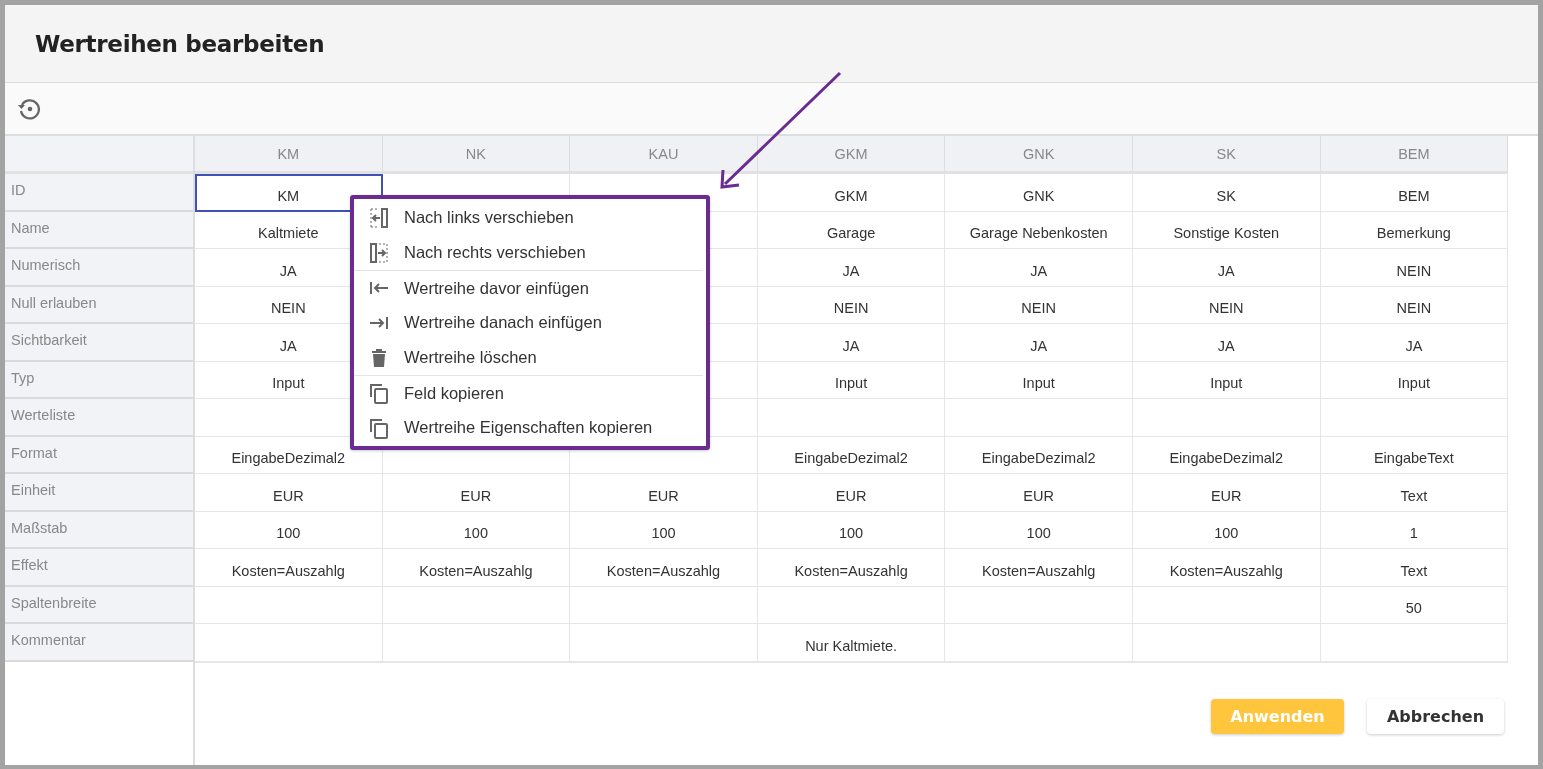  I want to click on table-cell: Garage Nebenkosten, so click(1039, 230).